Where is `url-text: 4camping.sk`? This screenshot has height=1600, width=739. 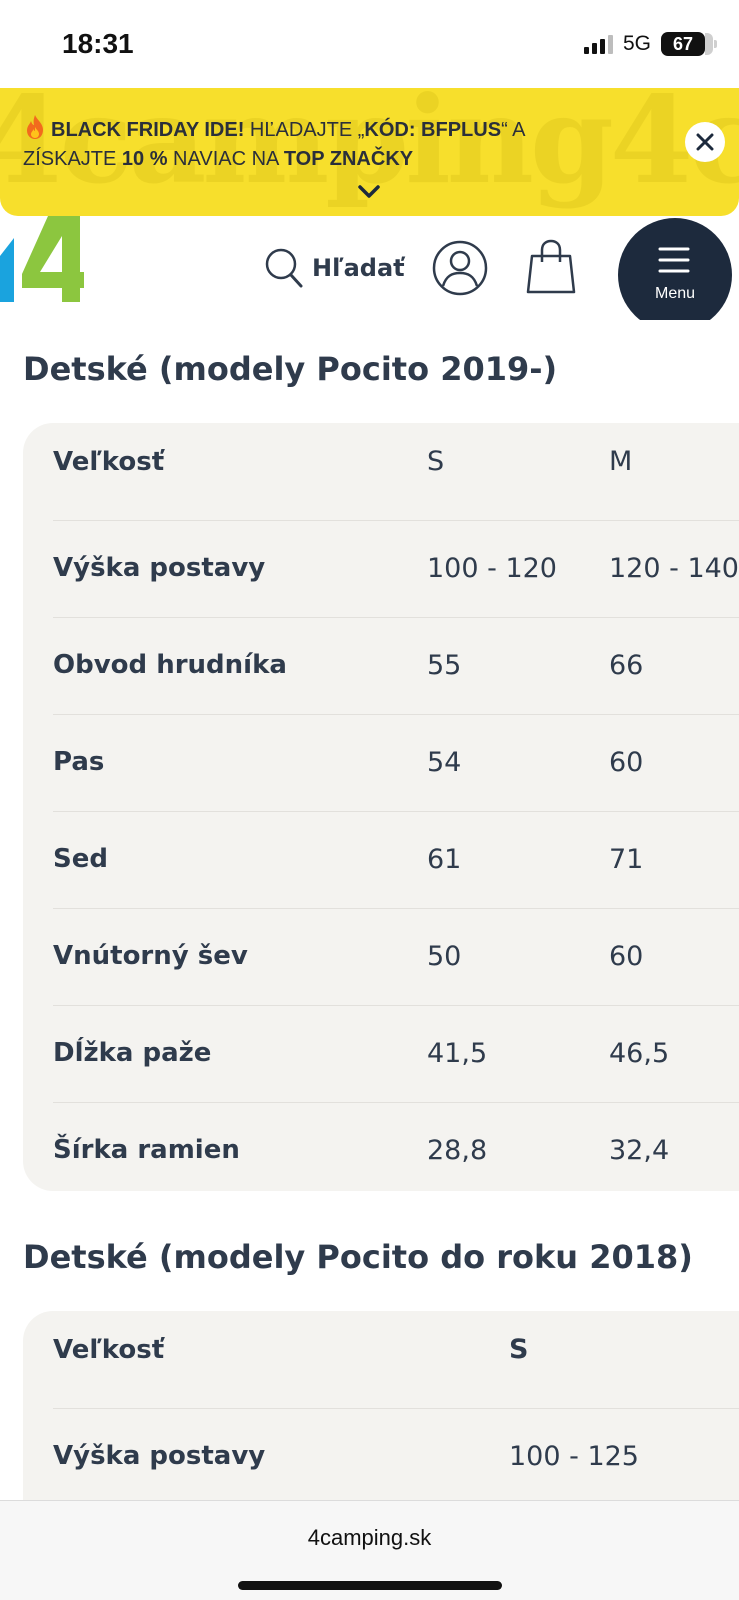 url-text: 4camping.sk is located at coordinates (369, 1538).